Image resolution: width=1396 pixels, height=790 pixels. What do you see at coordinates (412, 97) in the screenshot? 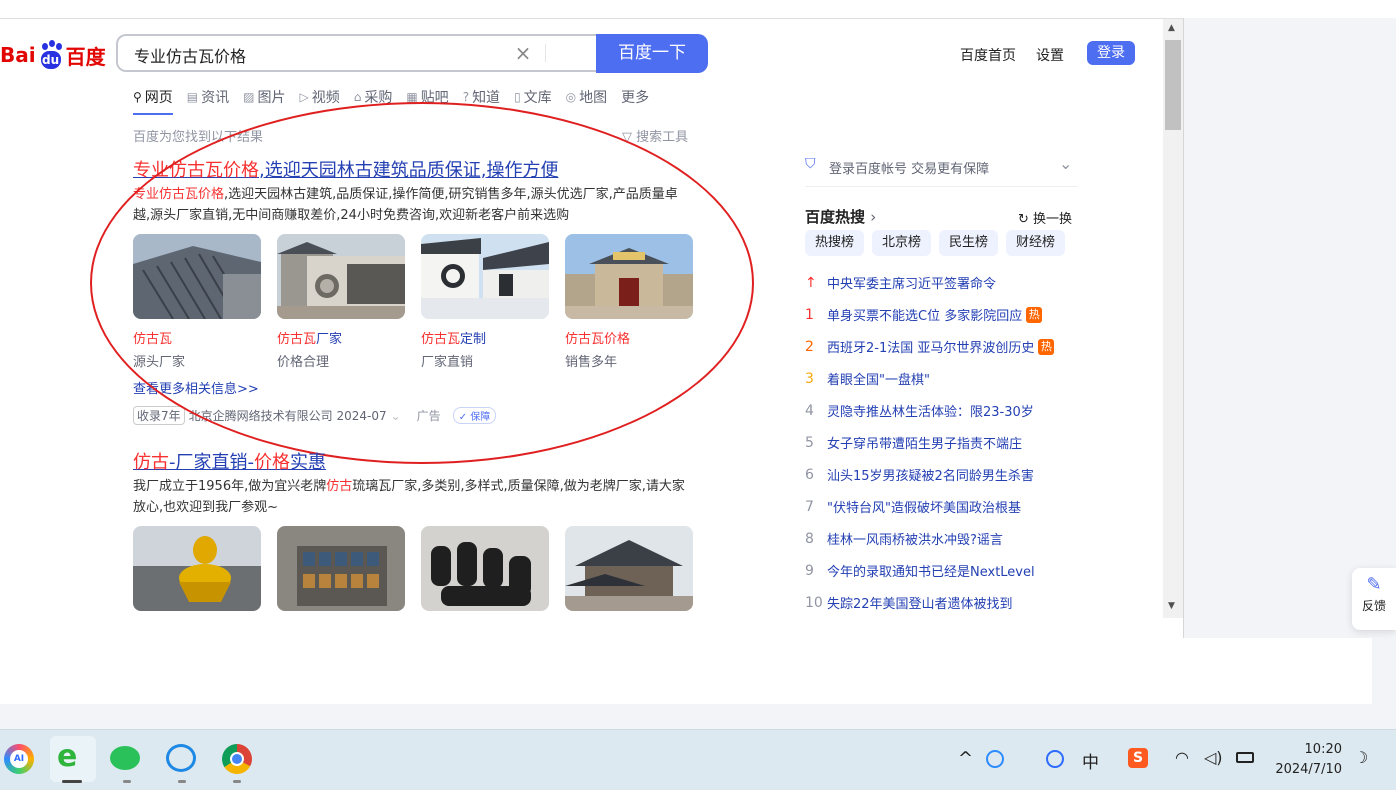
I see `tieba-icon: ▦` at bounding box center [412, 97].